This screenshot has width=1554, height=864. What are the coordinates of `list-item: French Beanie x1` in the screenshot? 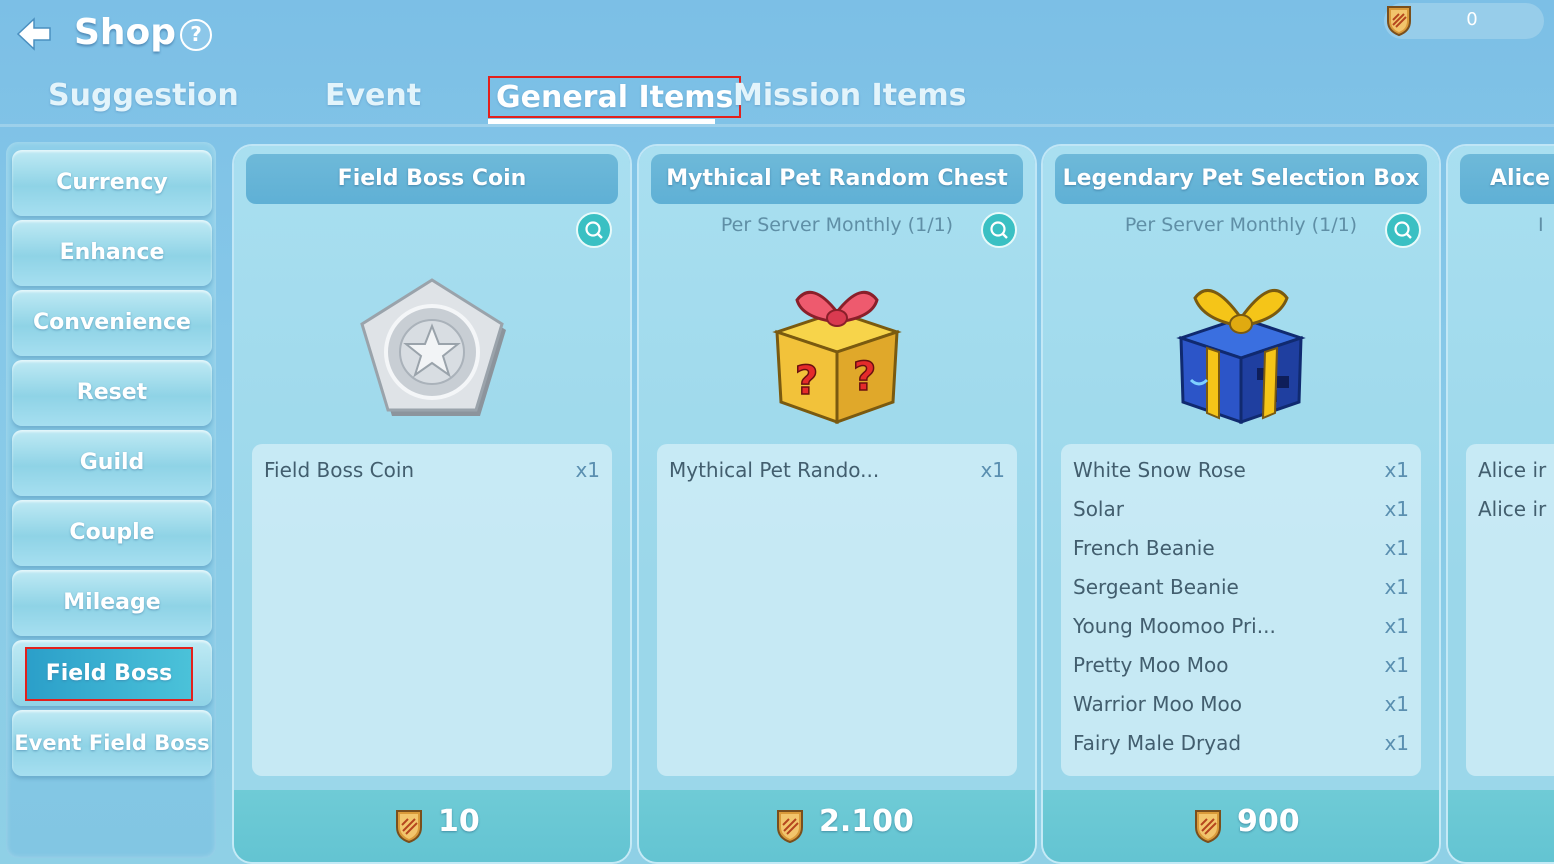 It's located at (1241, 551).